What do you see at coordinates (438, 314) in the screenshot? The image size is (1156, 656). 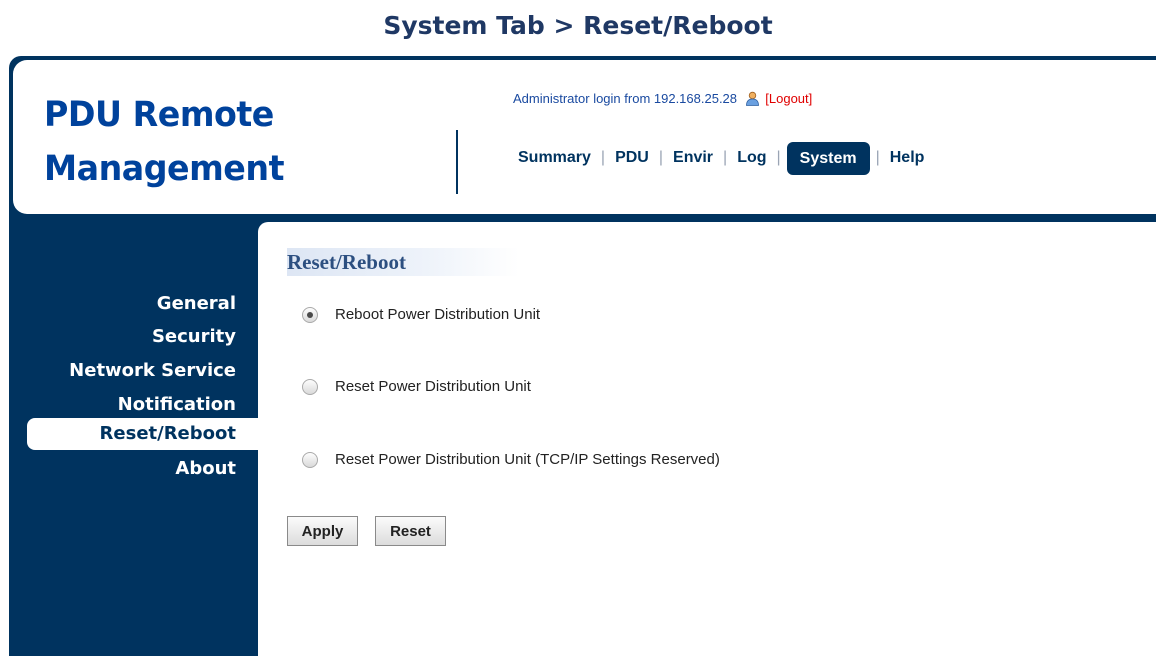 I see `option-reboot-label: Reboot Power Distribution Unit` at bounding box center [438, 314].